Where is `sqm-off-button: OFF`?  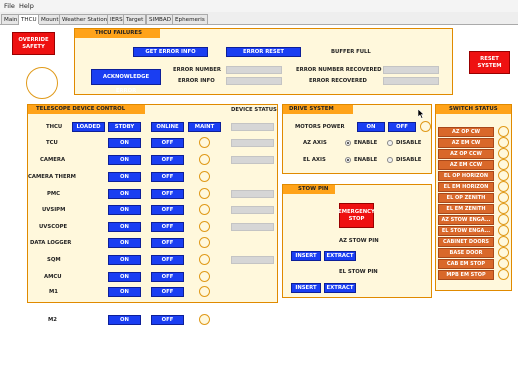
sqm-off-button: OFF is located at coordinates (167, 260).